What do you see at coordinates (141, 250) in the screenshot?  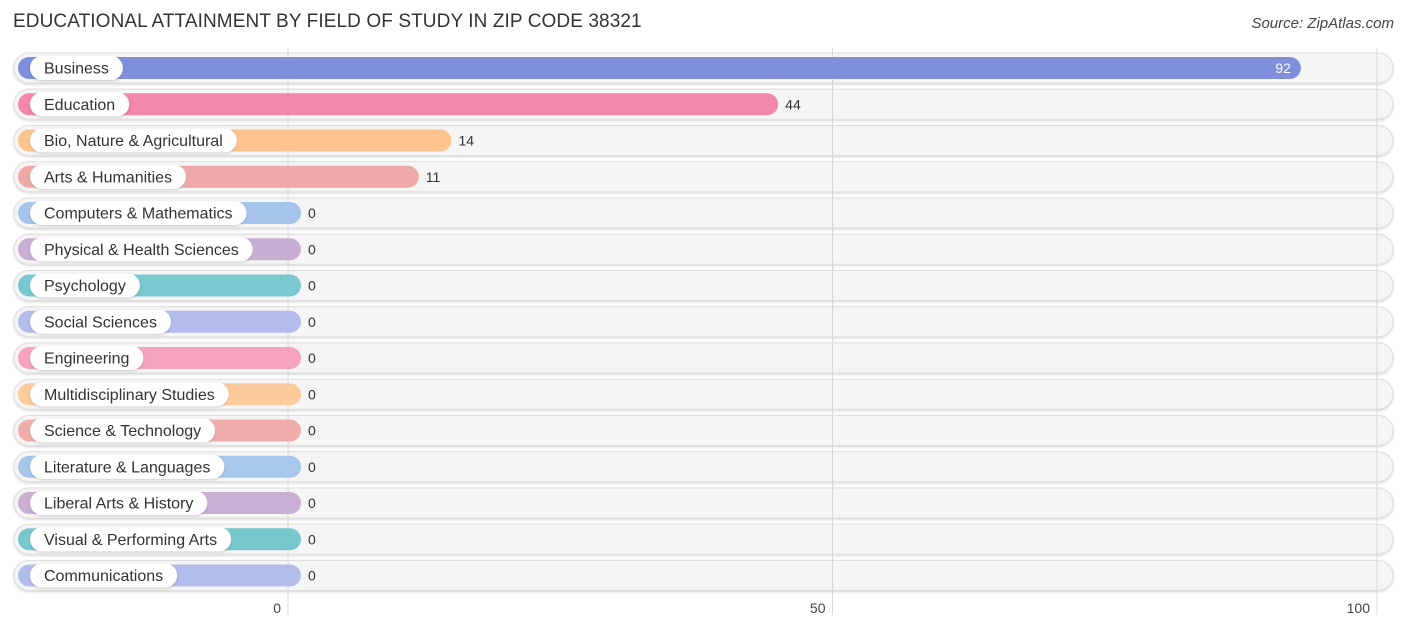 I see `category-label: Physical & Health Sciences` at bounding box center [141, 250].